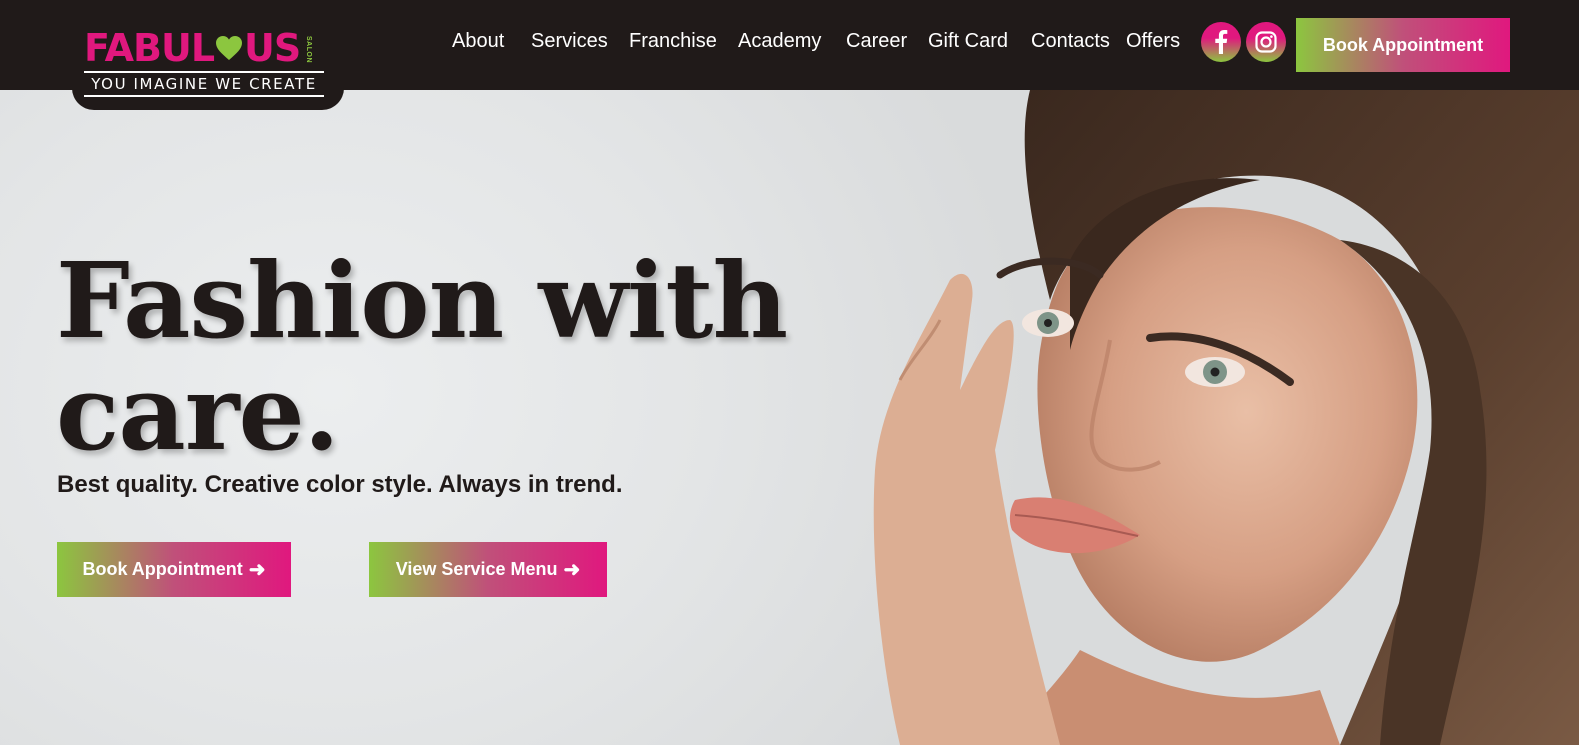 This screenshot has height=745, width=1579. I want to click on view-service-menu-button: View Service Menu ➜, so click(488, 569).